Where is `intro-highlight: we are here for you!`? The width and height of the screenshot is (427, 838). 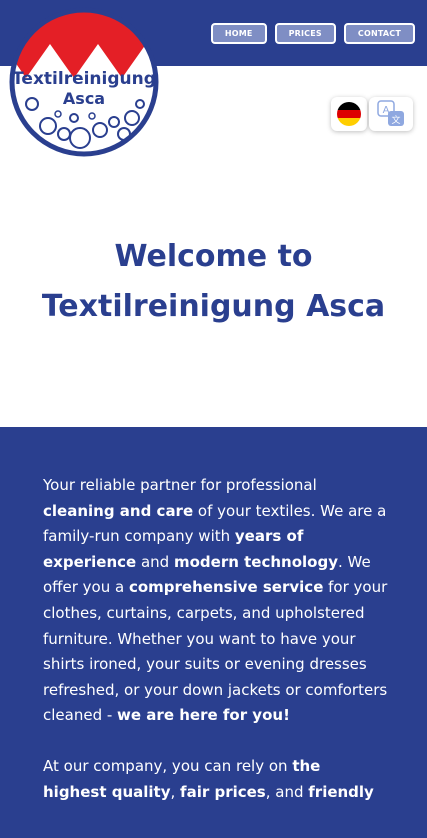 intro-highlight: we are here for you! is located at coordinates (203, 715).